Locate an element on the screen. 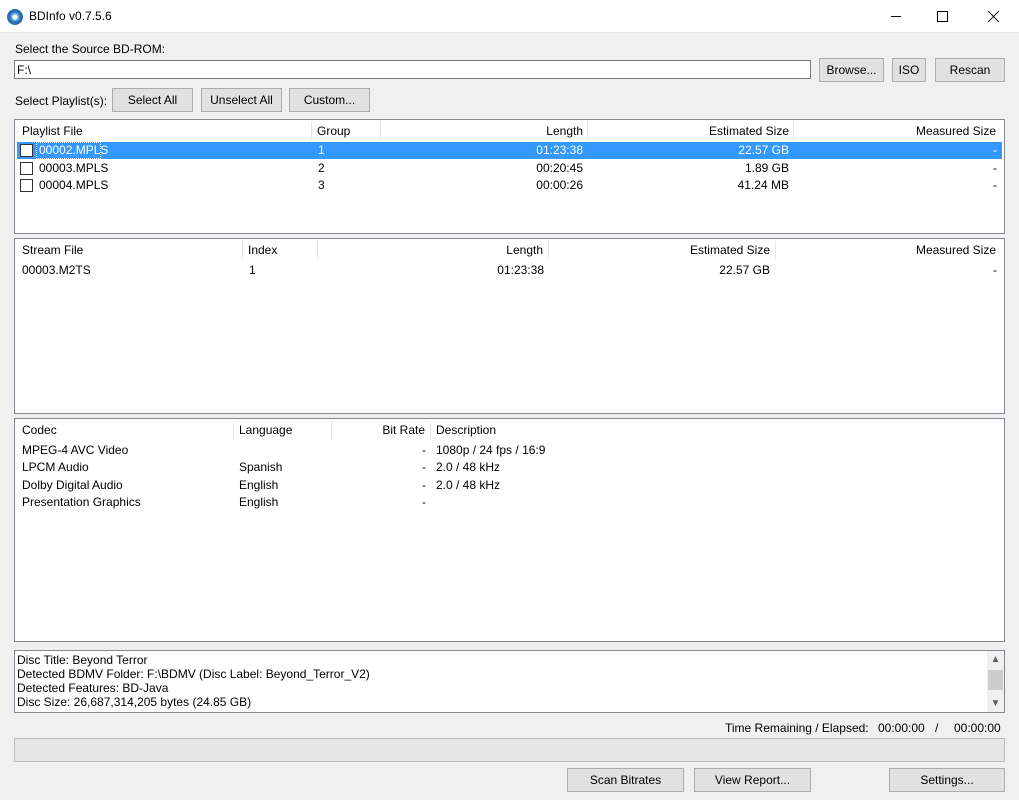 This screenshot has width=1019, height=800. close-button is located at coordinates (993, 16).